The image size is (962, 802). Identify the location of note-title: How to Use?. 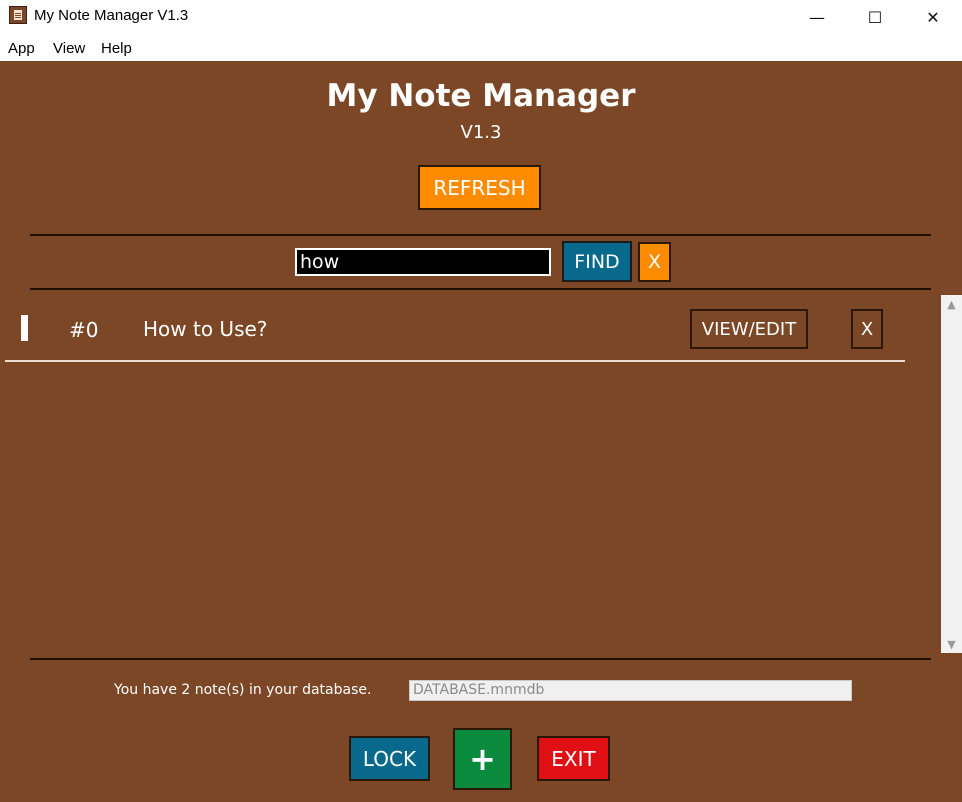
(205, 329).